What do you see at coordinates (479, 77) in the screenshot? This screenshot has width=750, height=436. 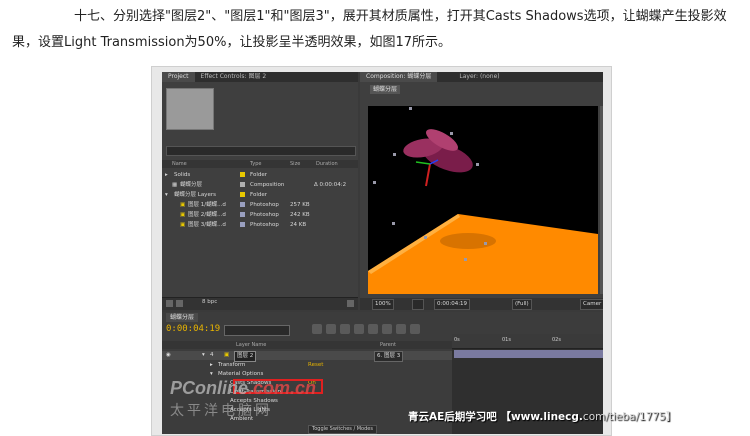 I see `tab-layer: Layer: (none)` at bounding box center [479, 77].